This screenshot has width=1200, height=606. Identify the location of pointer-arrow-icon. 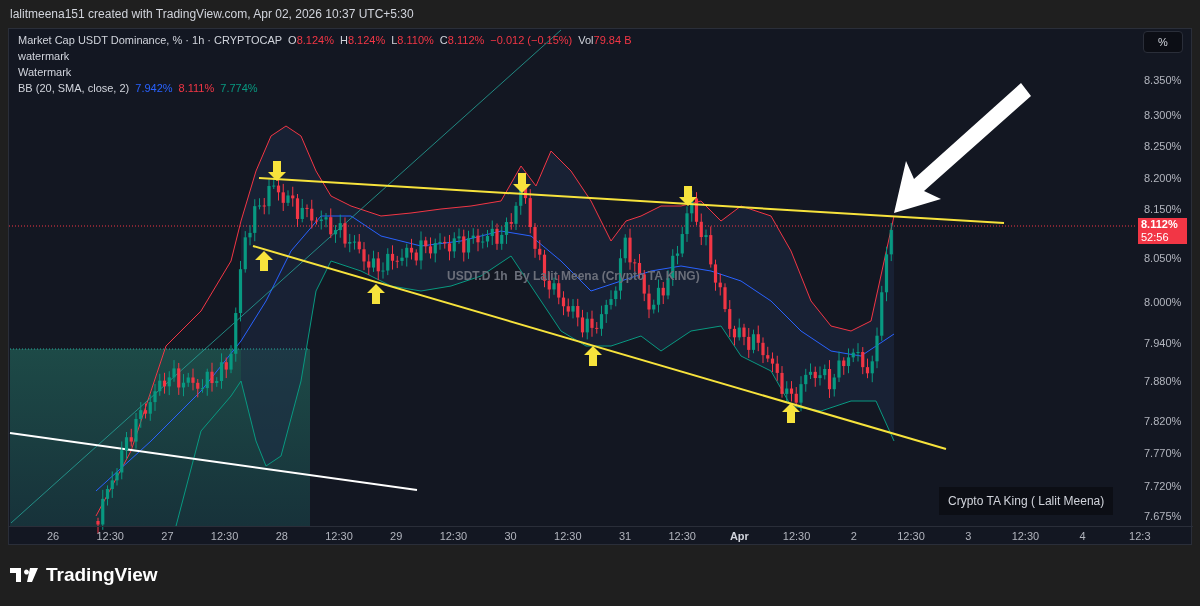
(962, 148).